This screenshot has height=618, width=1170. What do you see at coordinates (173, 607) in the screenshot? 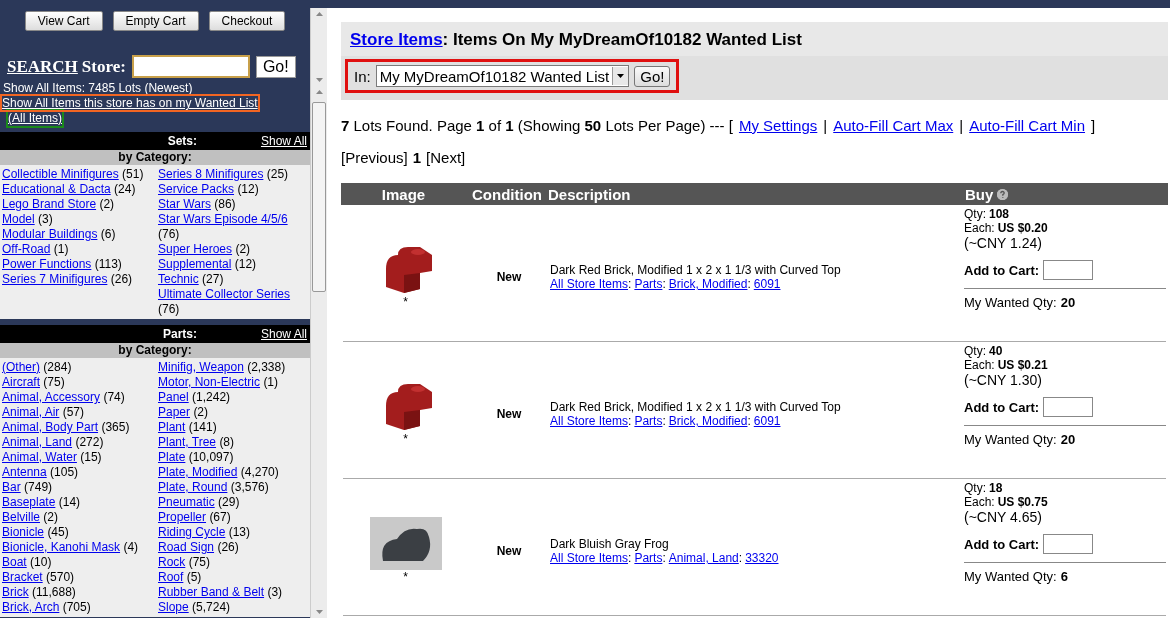
I see `category-link: Slope` at bounding box center [173, 607].